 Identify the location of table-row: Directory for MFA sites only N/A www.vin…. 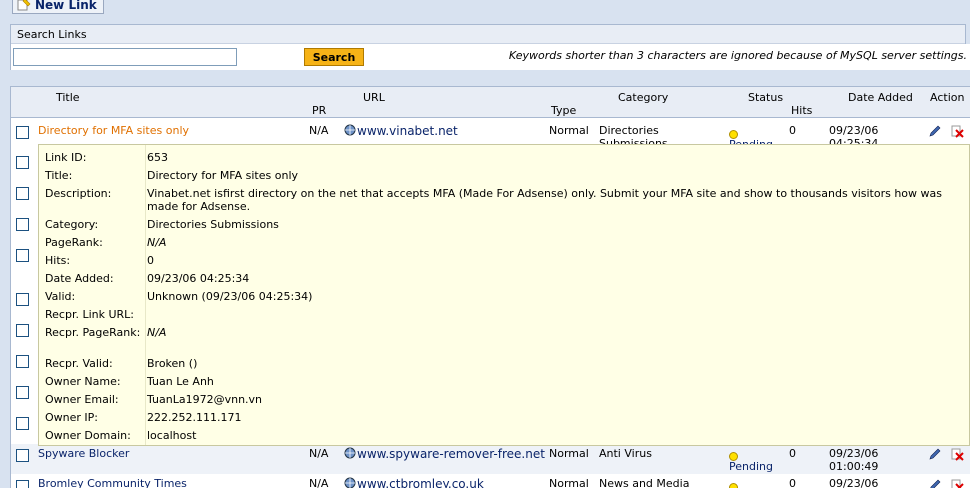
(490, 135).